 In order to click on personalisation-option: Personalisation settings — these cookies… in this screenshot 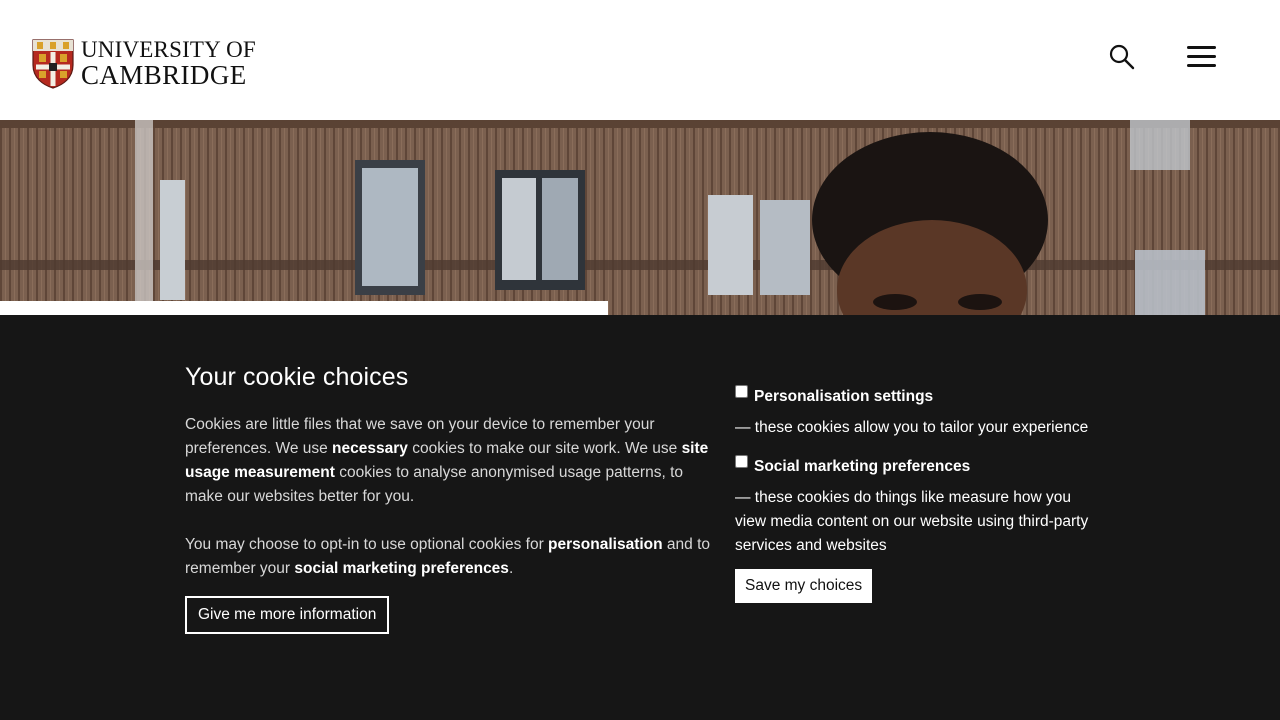, I will do `click(920, 410)`.